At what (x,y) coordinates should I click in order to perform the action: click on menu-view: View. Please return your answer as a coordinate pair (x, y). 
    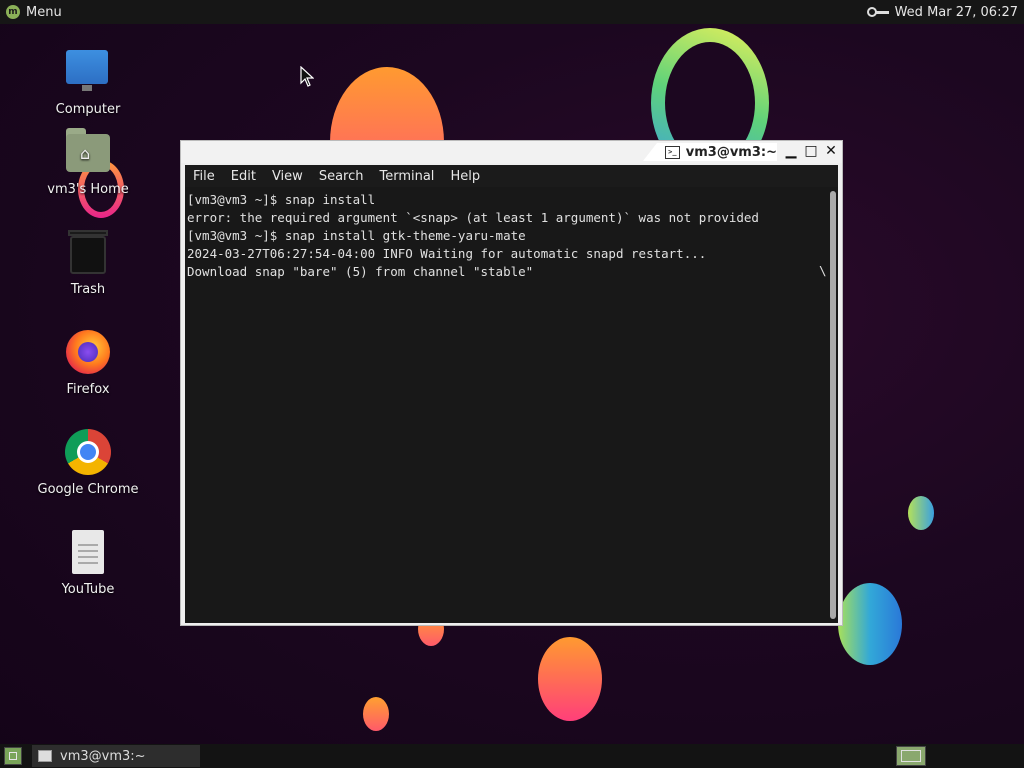
    Looking at the image, I should click on (287, 176).